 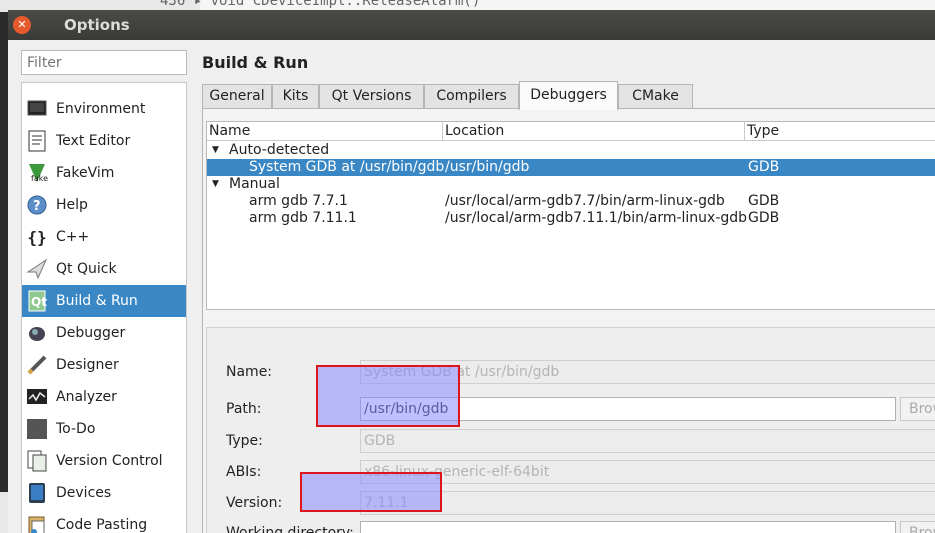 I want to click on category-devices: Devices, so click(x=104, y=493).